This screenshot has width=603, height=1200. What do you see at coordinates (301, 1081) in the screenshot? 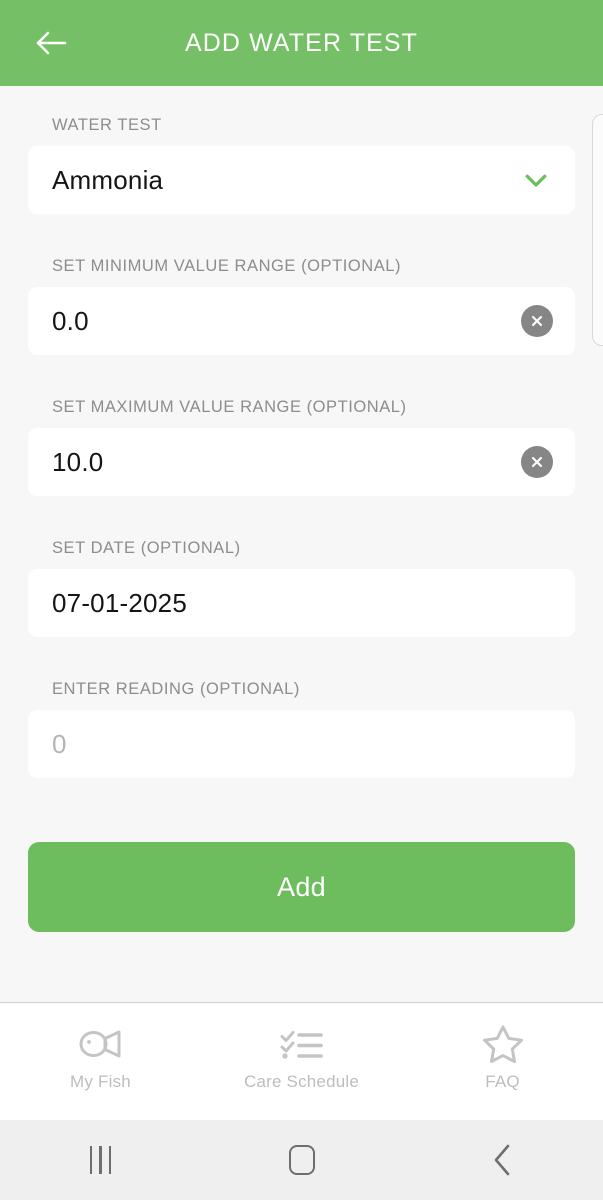
I see `tab-label-care-schedule: Care Schedule` at bounding box center [301, 1081].